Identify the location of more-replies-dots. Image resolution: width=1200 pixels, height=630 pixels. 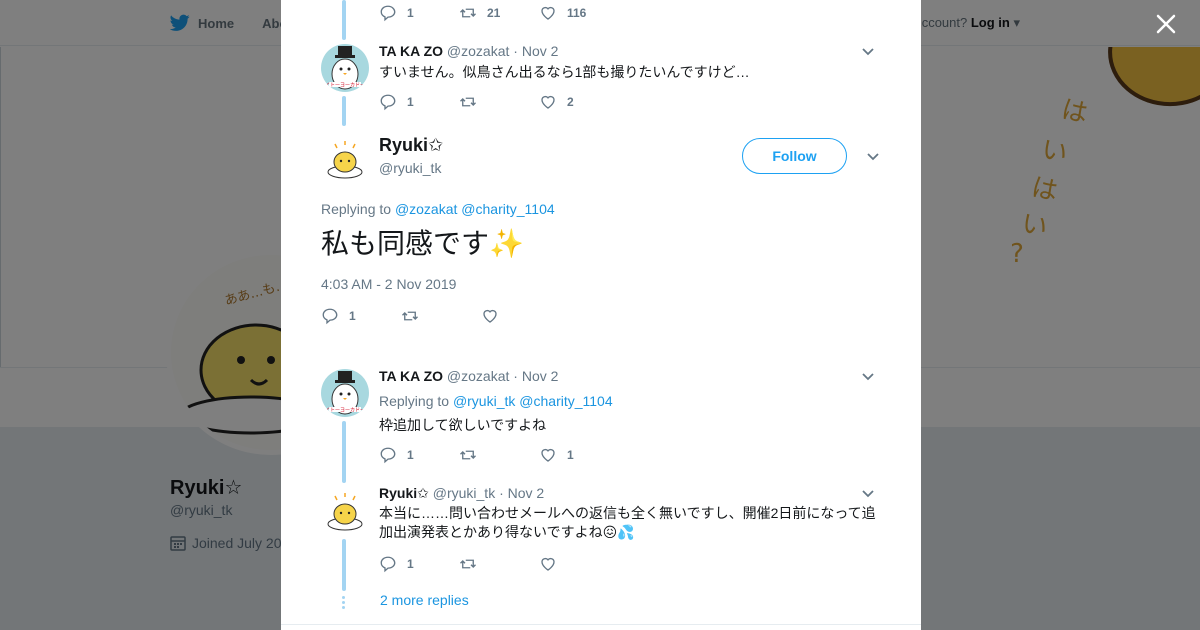
(344, 603).